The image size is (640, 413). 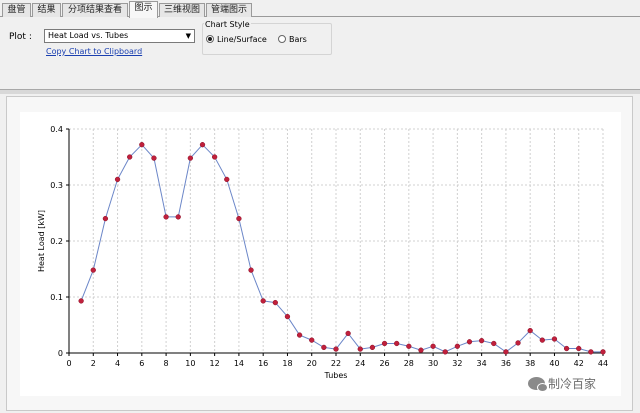 What do you see at coordinates (360, 363) in the screenshot?
I see `x-tick-label: 24` at bounding box center [360, 363].